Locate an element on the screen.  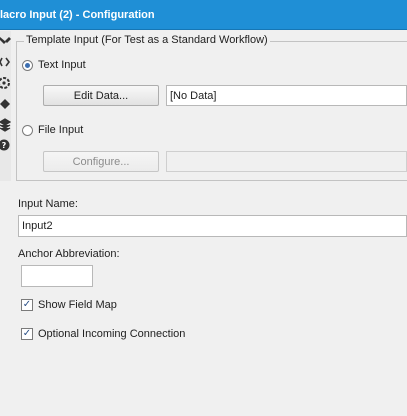
wrench-icon is located at coordinates (5, 42).